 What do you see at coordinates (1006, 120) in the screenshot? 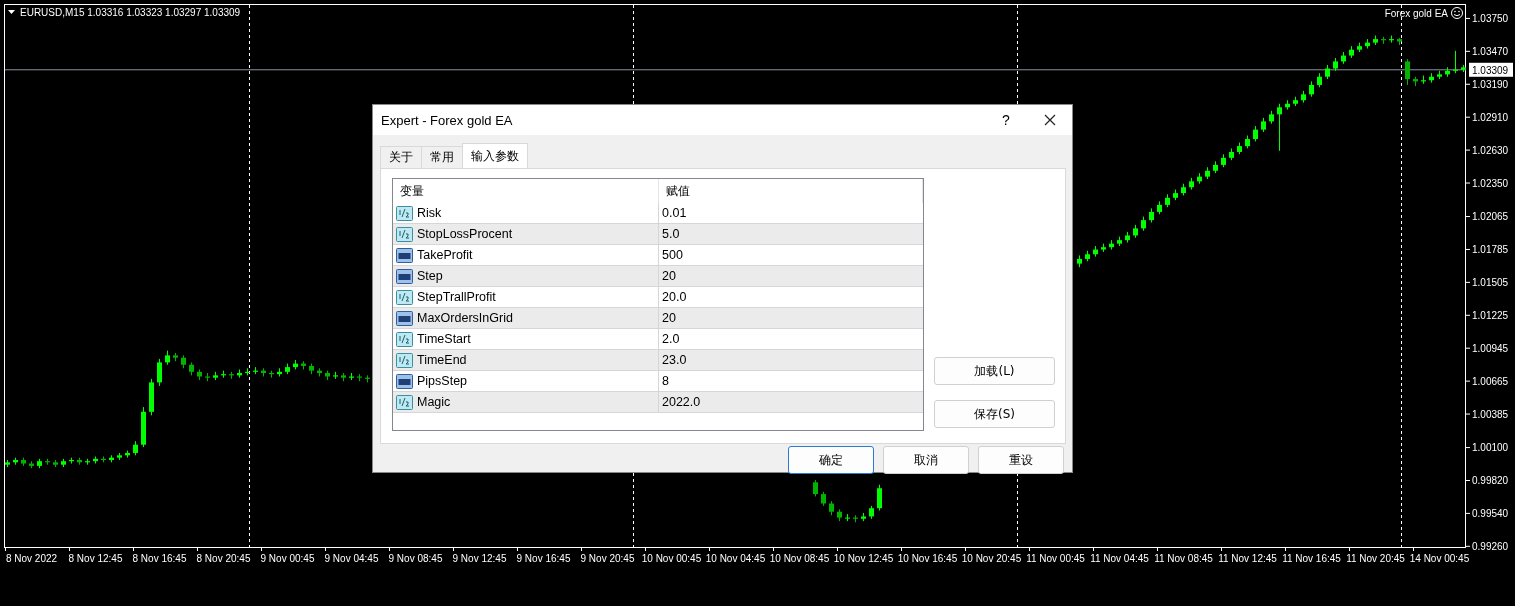
I see `help-button: ?` at bounding box center [1006, 120].